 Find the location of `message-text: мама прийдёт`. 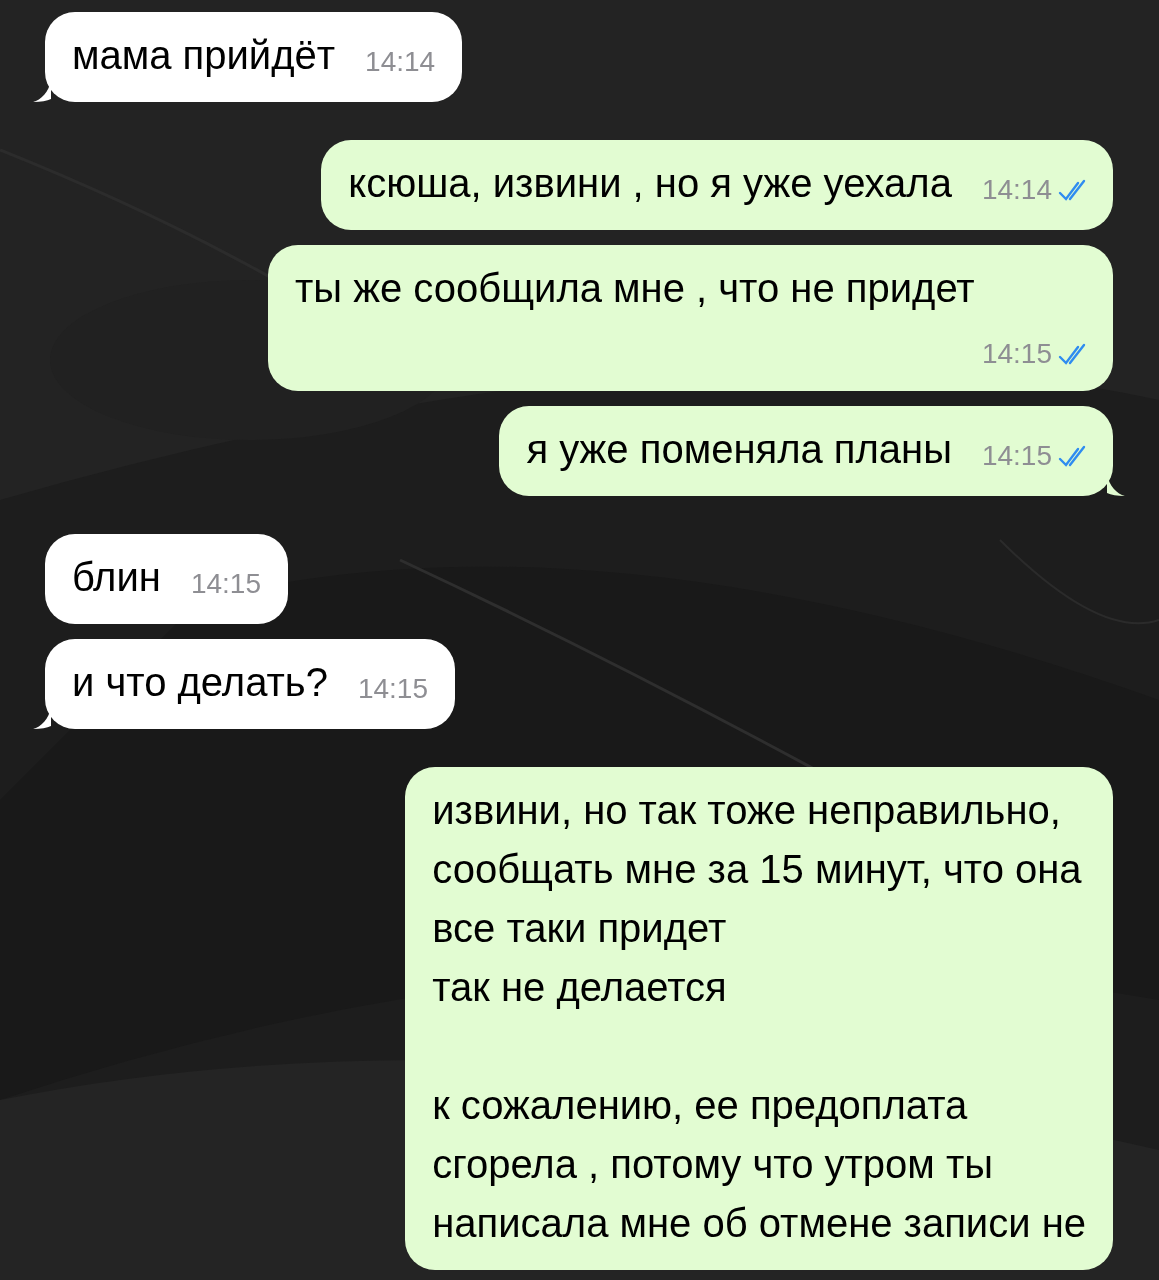

message-text: мама прийдёт is located at coordinates (204, 55).